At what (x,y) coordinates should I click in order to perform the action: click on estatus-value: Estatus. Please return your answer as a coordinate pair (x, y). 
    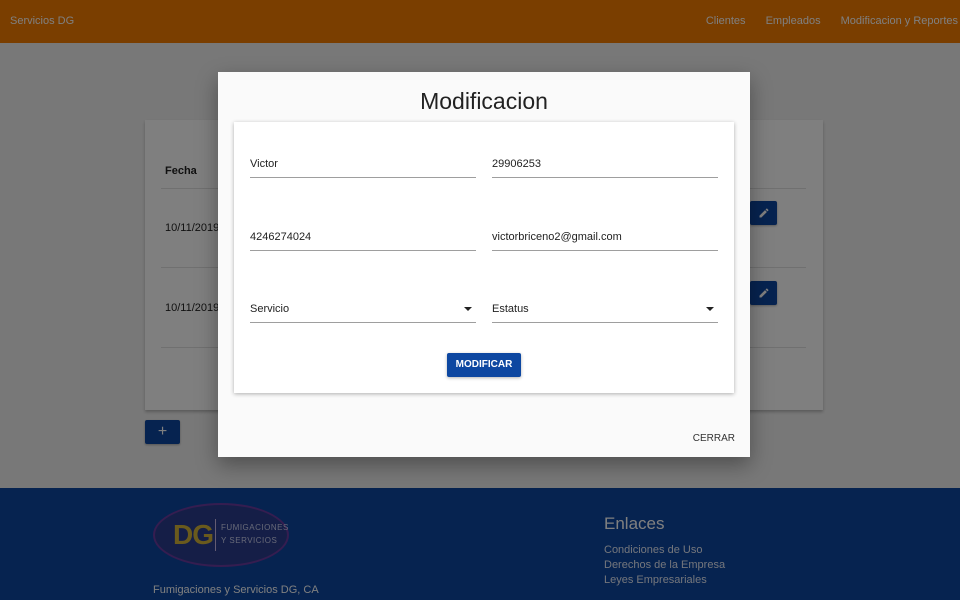
    Looking at the image, I should click on (510, 309).